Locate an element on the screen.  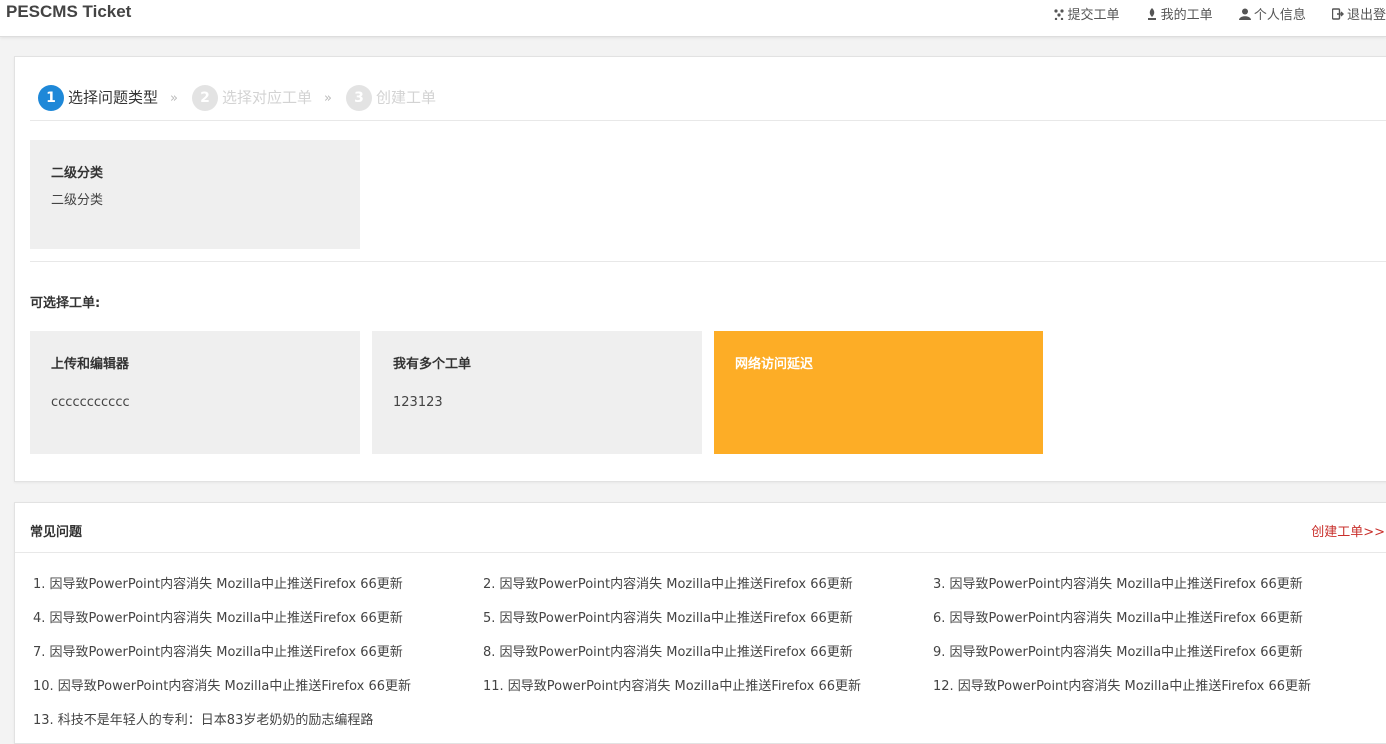
step-1-number: 1 is located at coordinates (51, 98).